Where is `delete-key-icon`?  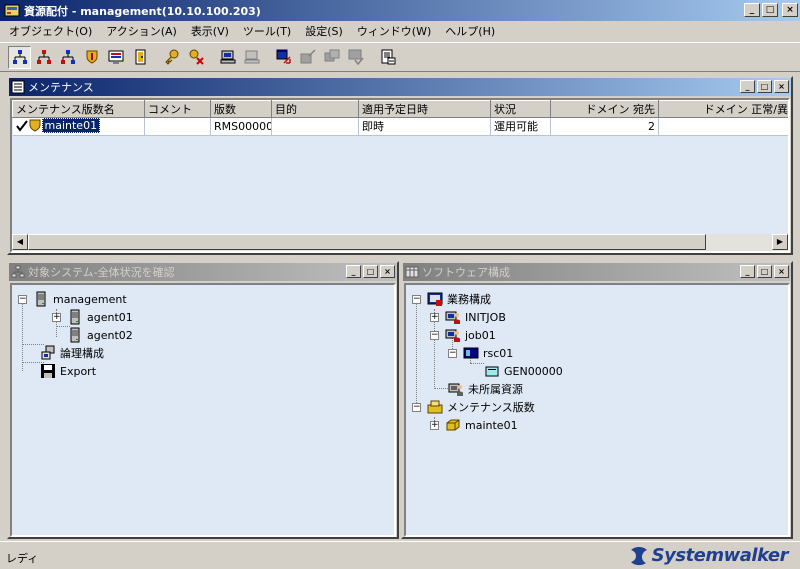 delete-key-icon is located at coordinates (196, 57).